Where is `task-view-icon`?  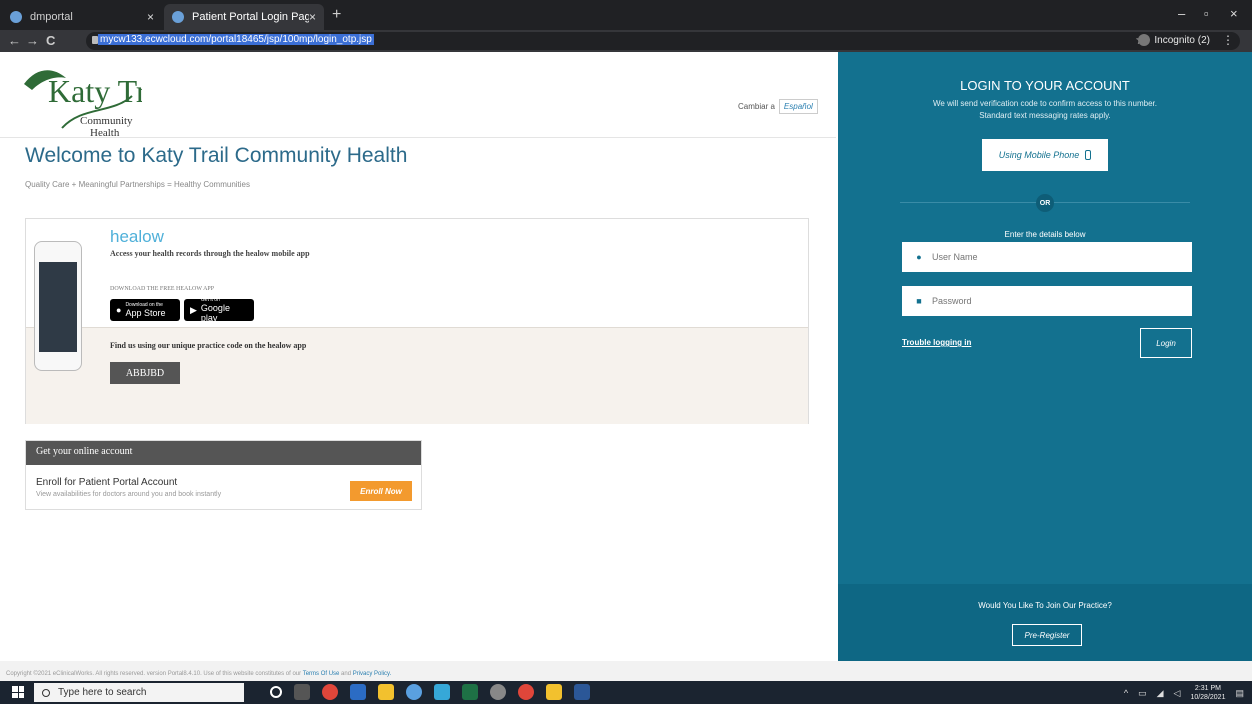 task-view-icon is located at coordinates (302, 692).